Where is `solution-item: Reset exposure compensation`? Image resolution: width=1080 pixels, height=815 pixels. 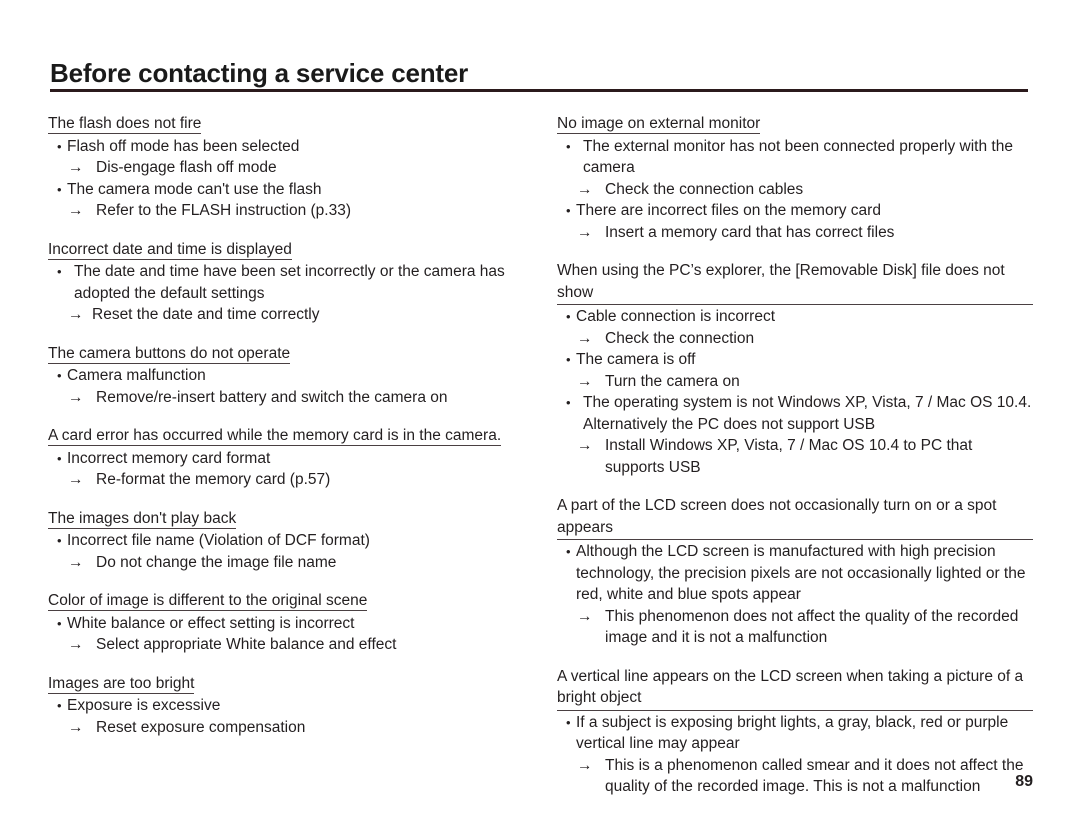 solution-item: Reset exposure compensation is located at coordinates (294, 728).